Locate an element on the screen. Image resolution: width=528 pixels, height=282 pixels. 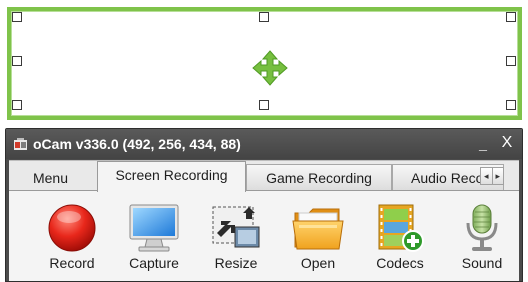
folder-icon is located at coordinates (318, 229).